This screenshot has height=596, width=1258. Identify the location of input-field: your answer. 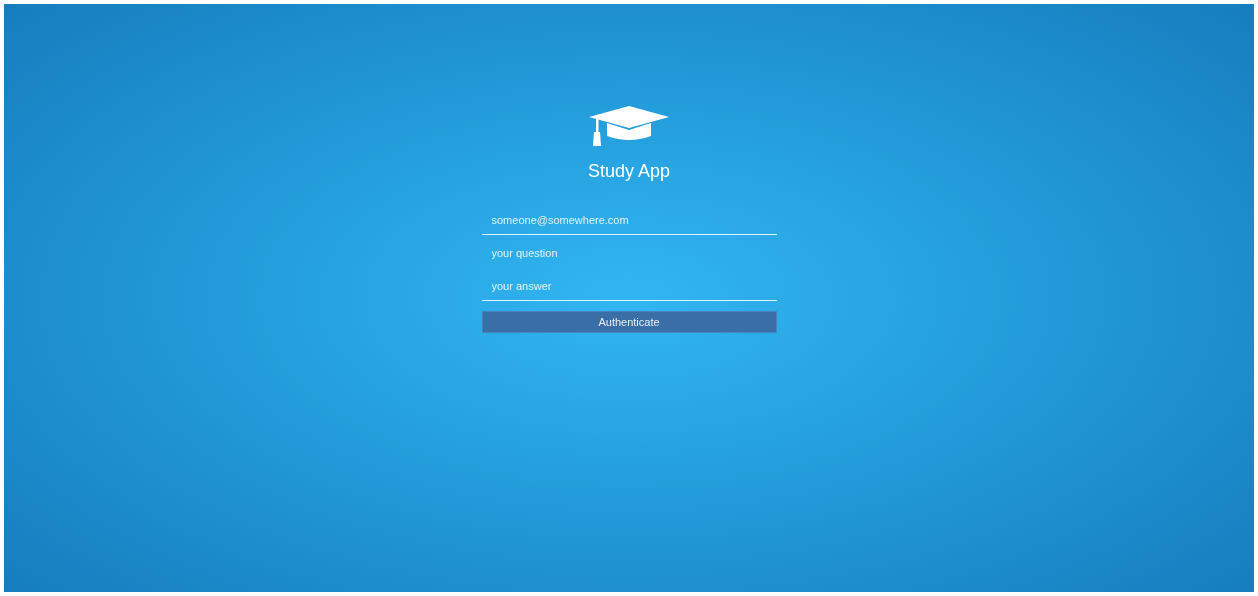
(629, 284).